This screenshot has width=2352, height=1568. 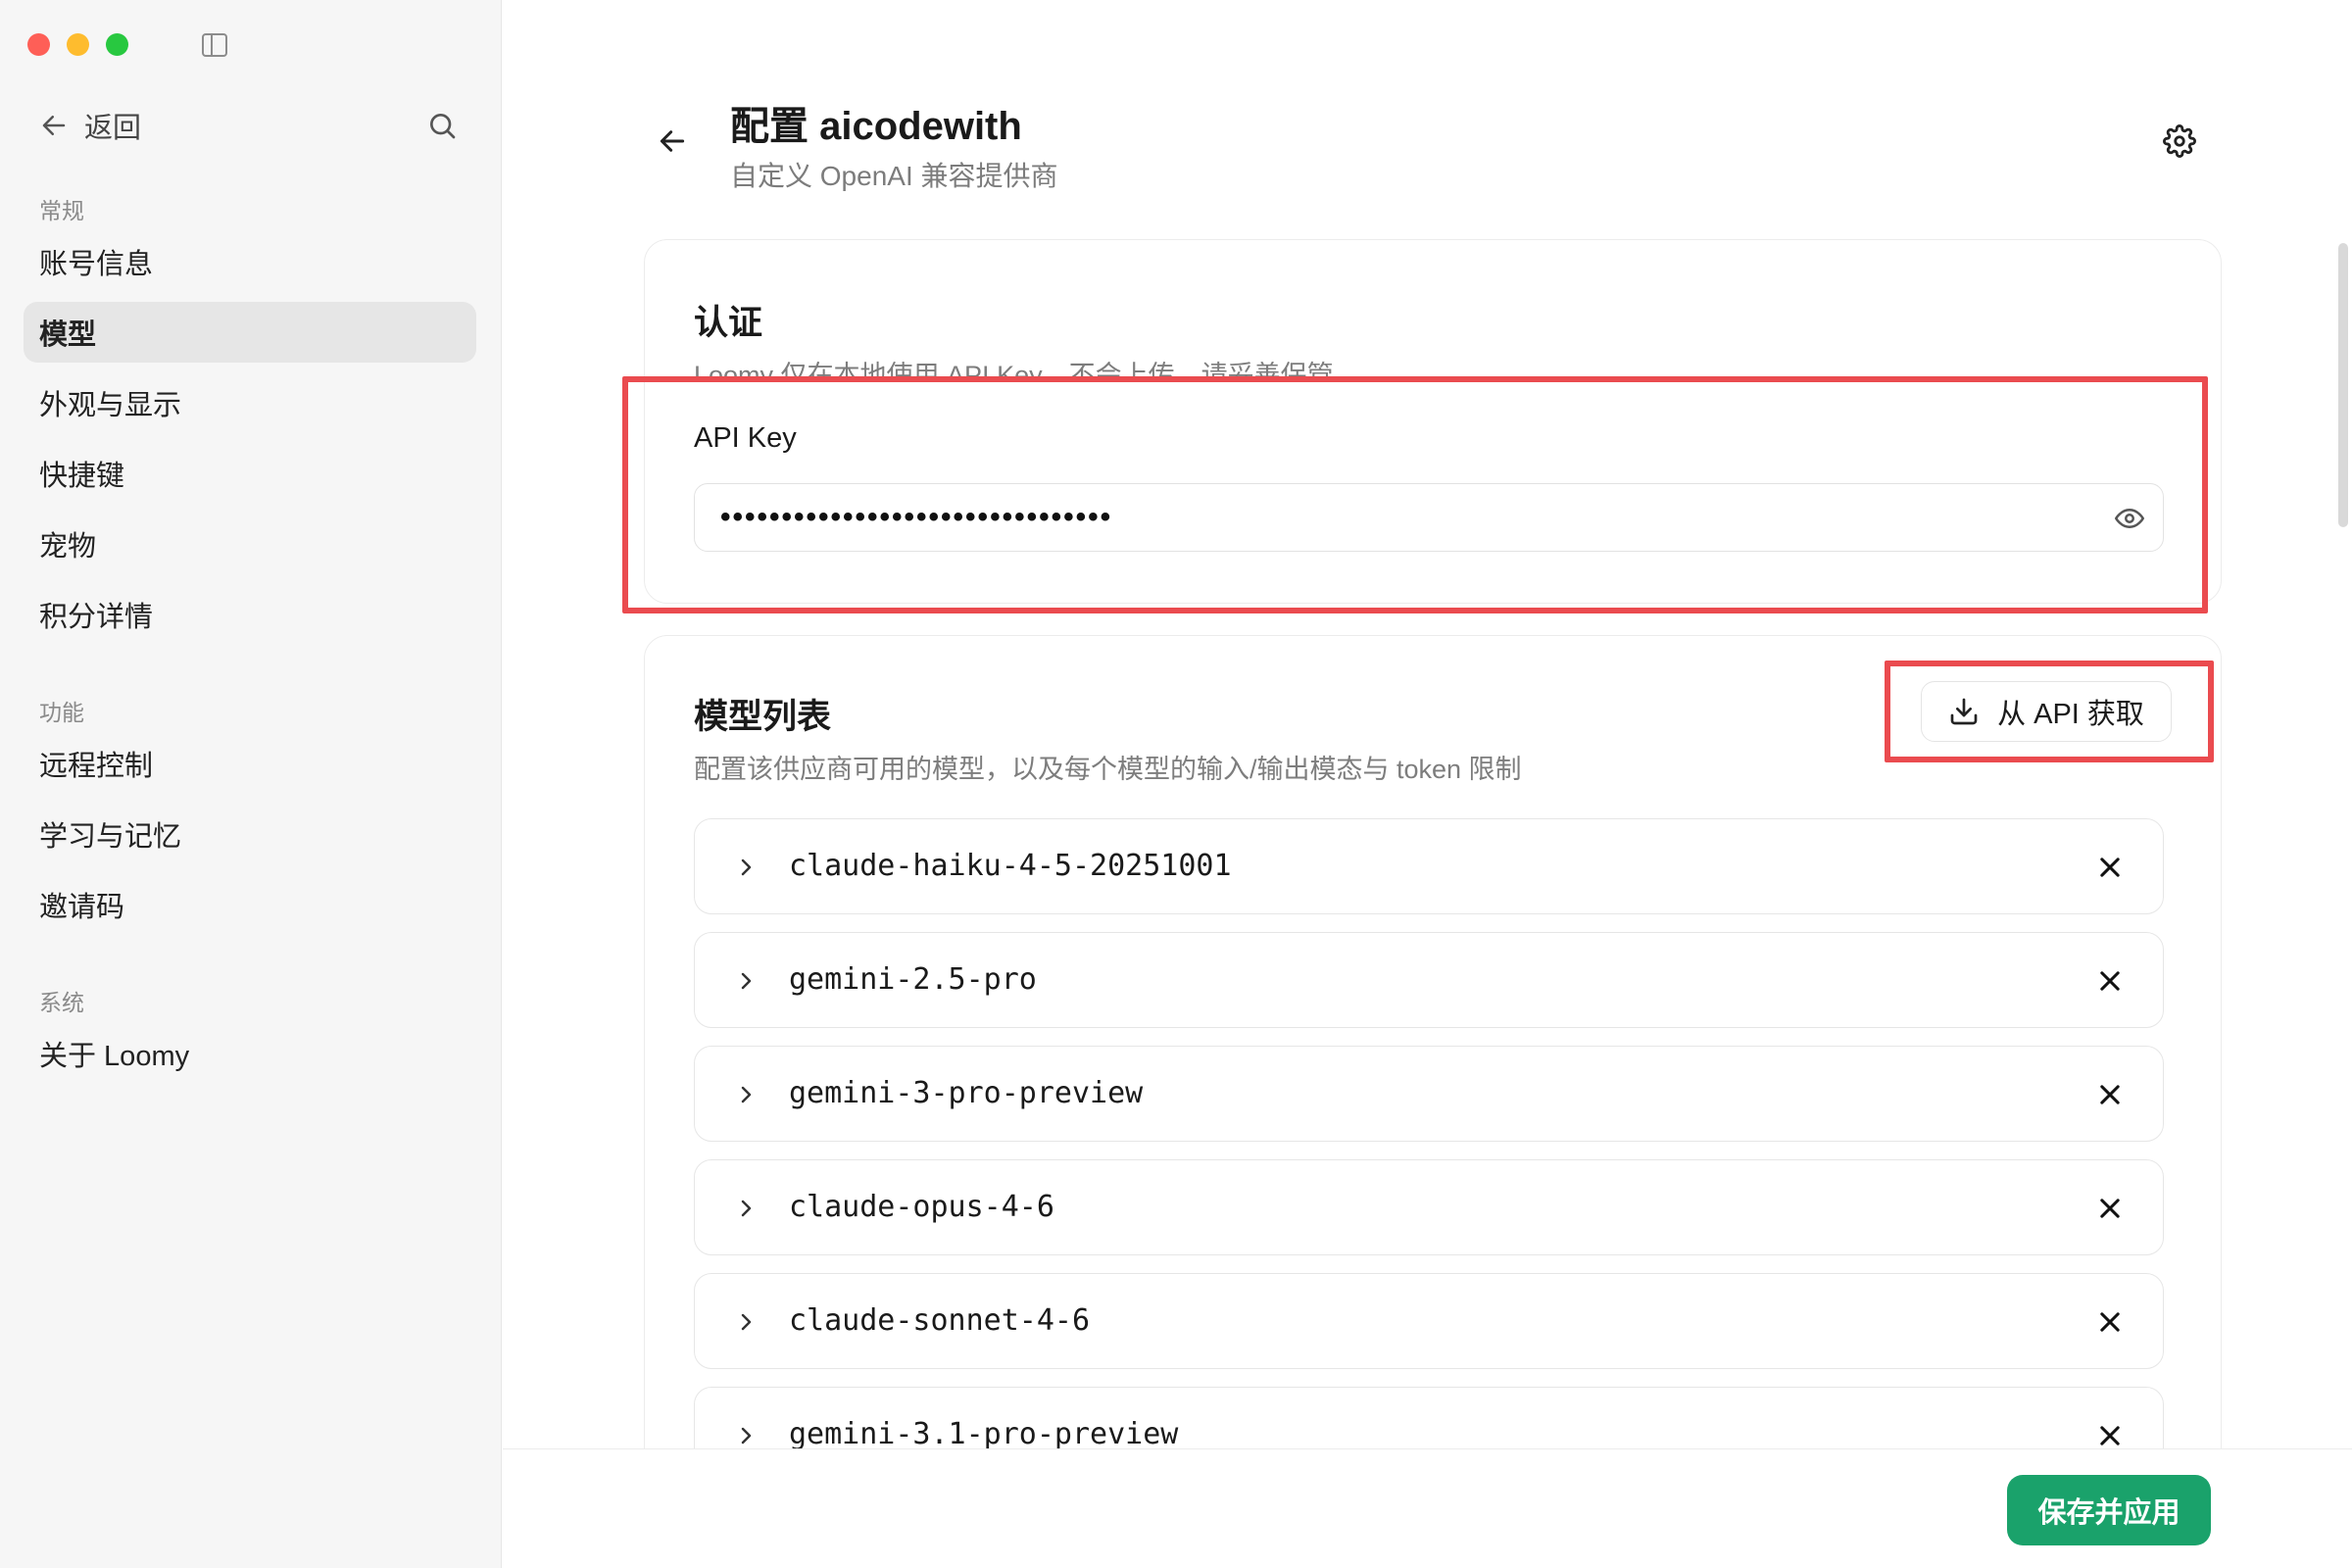 I want to click on model-row: gemini-3-pro-preview, so click(x=1429, y=1094).